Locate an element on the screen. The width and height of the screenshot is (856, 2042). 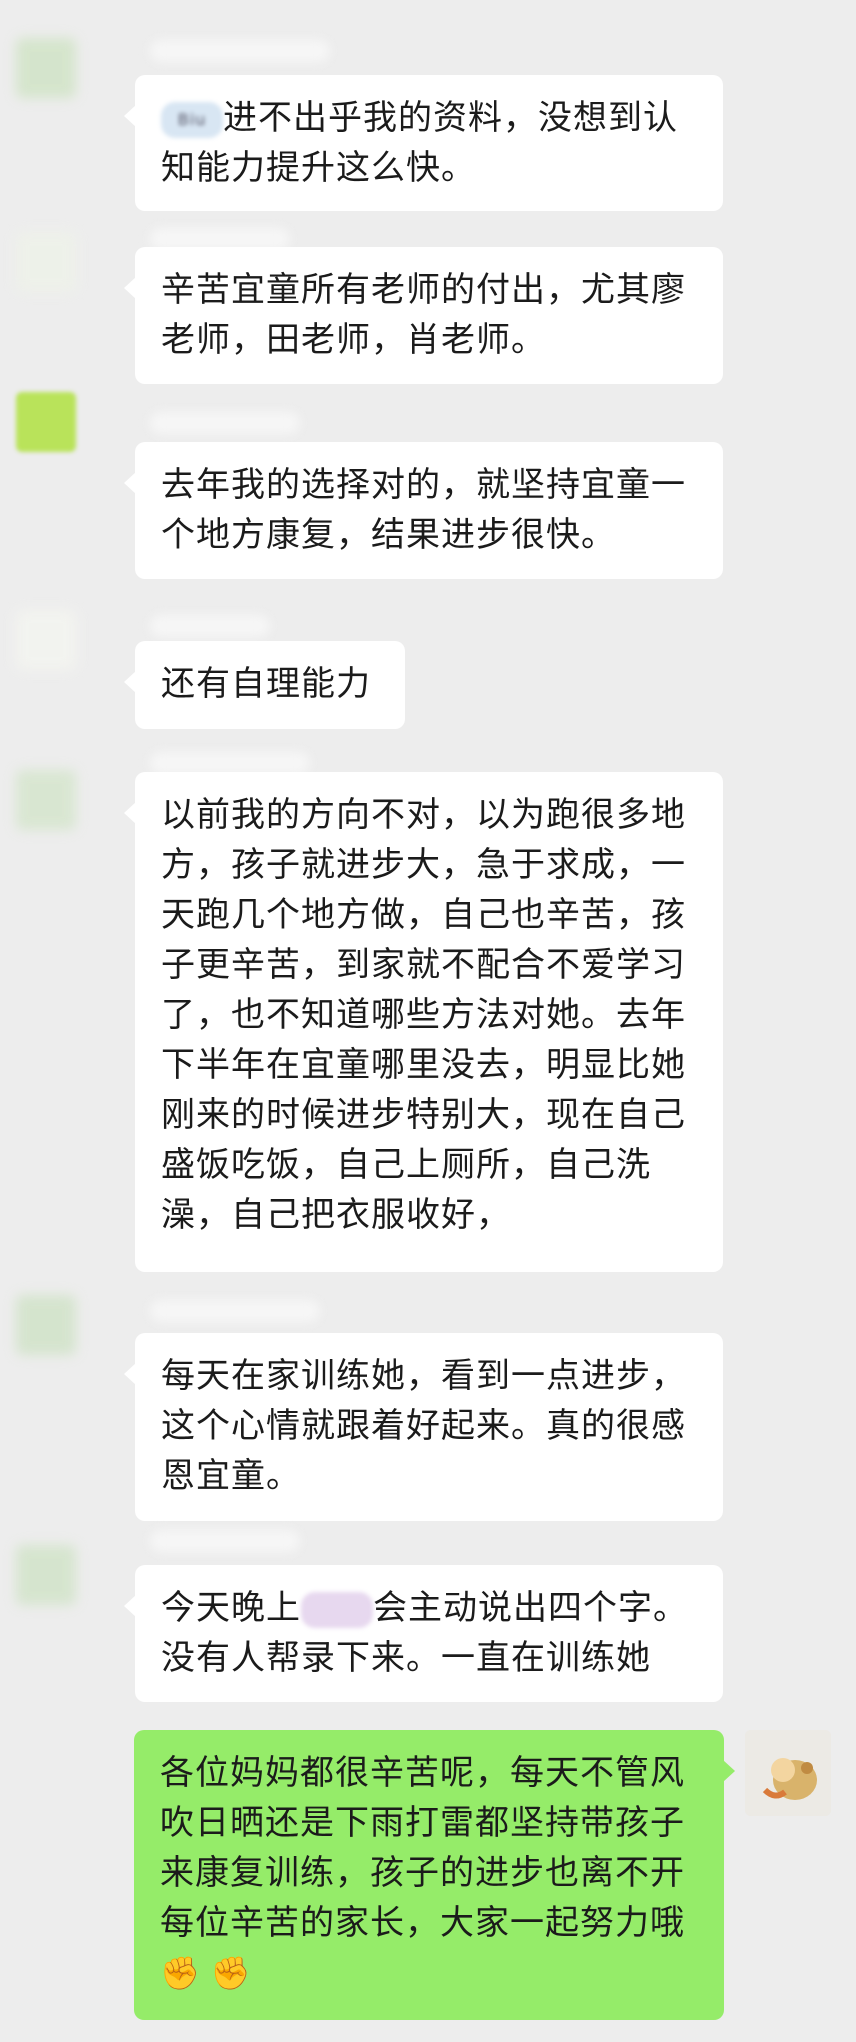
message-bubble: 辛苦宜童所有老师的付出，尤其廖老师，田老师，肖老师。 is located at coordinates (423, 315).